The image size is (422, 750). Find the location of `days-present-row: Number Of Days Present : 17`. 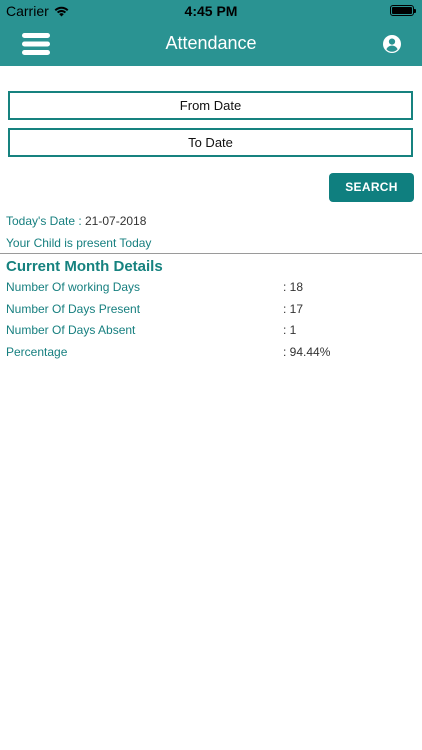

days-present-row: Number Of Days Present : 17 is located at coordinates (211, 310).